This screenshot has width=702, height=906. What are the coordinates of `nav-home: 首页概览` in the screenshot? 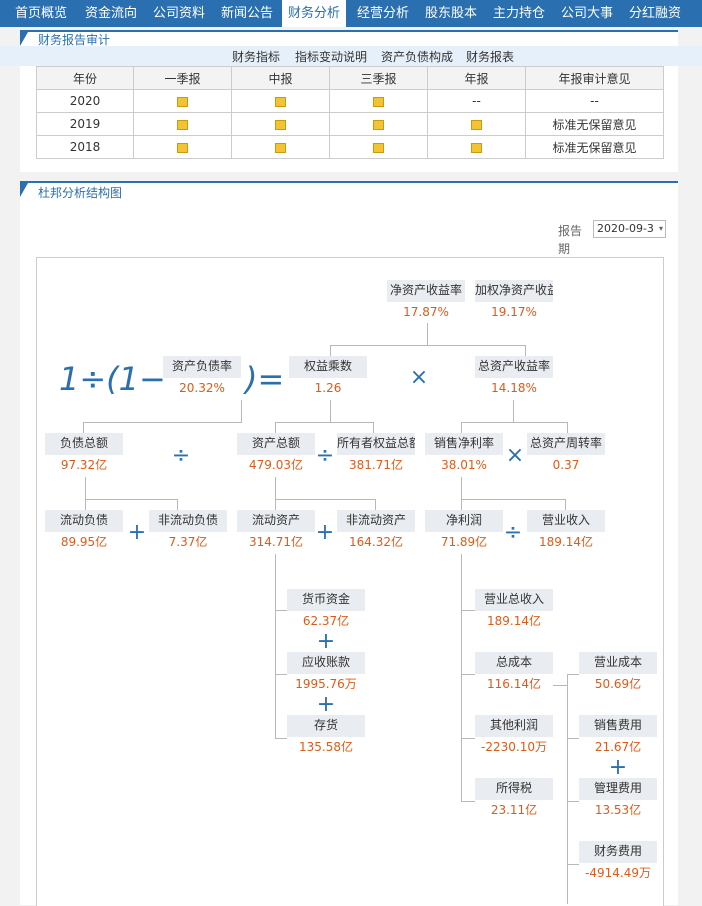 It's located at (41, 13).